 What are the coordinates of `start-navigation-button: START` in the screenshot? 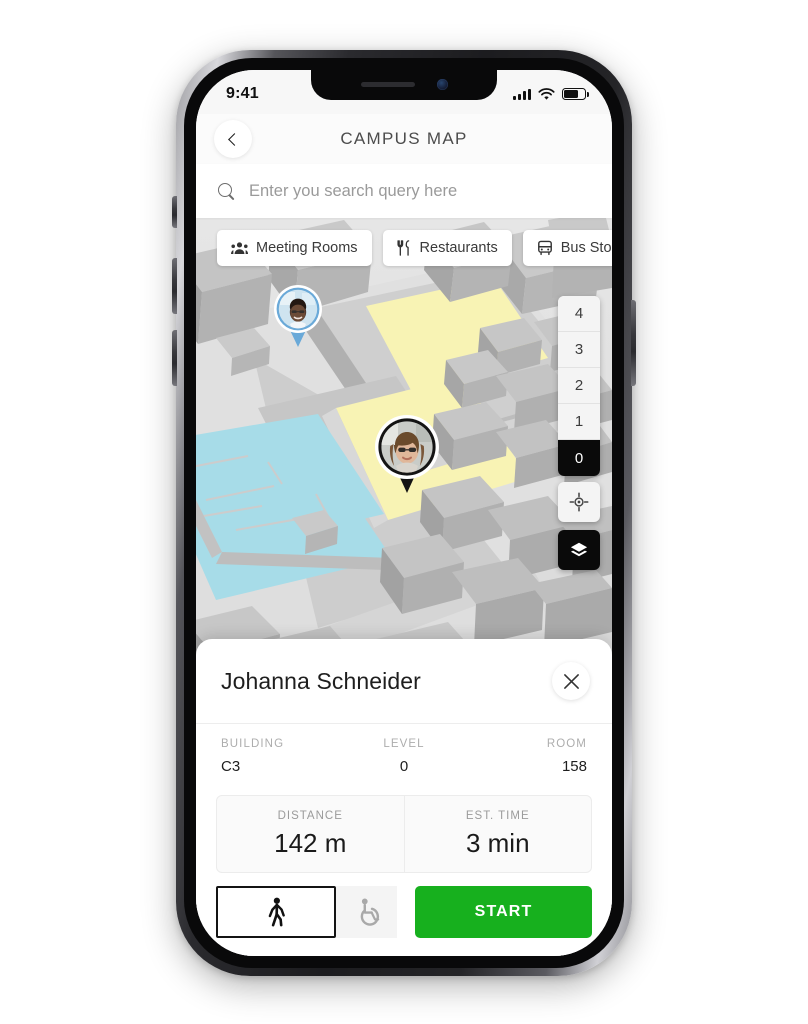 It's located at (503, 912).